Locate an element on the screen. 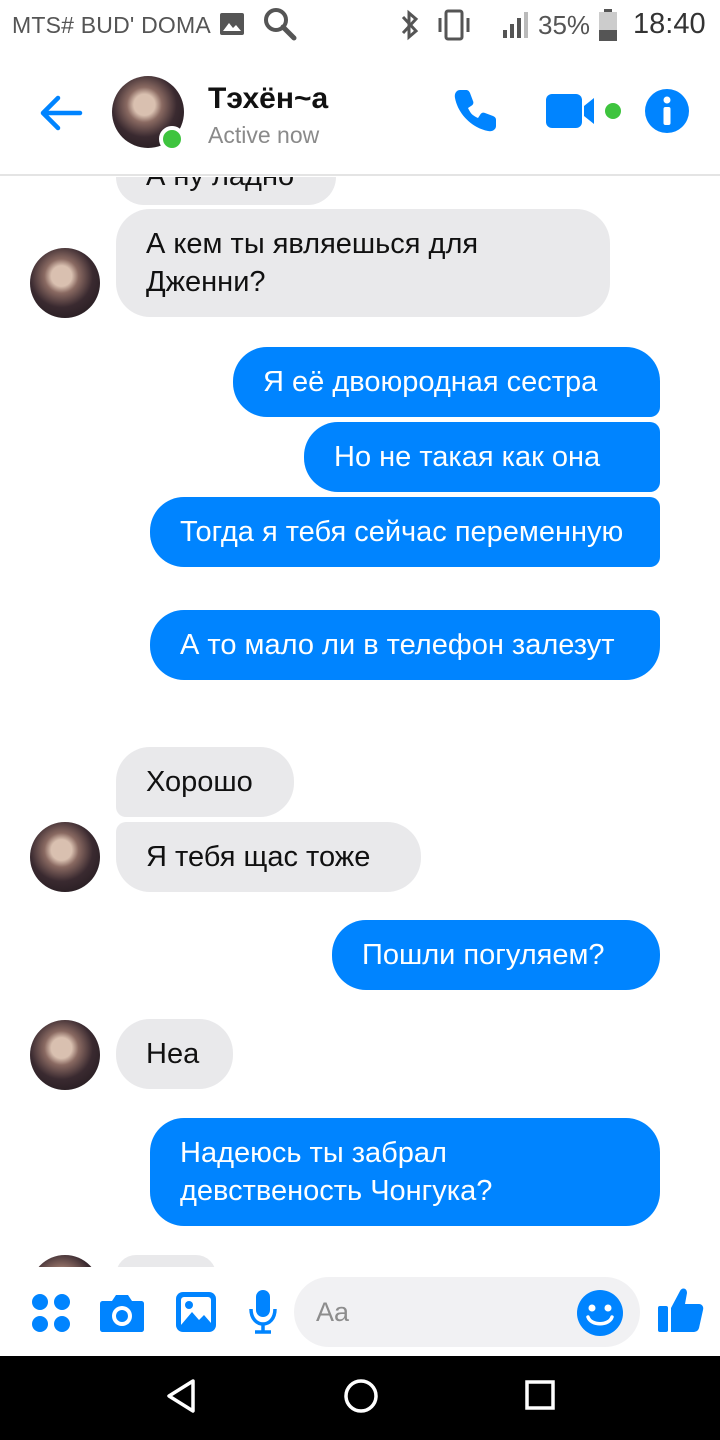 The height and width of the screenshot is (1440, 720). message-outgoing: Я её двоюродная сестра is located at coordinates (446, 382).